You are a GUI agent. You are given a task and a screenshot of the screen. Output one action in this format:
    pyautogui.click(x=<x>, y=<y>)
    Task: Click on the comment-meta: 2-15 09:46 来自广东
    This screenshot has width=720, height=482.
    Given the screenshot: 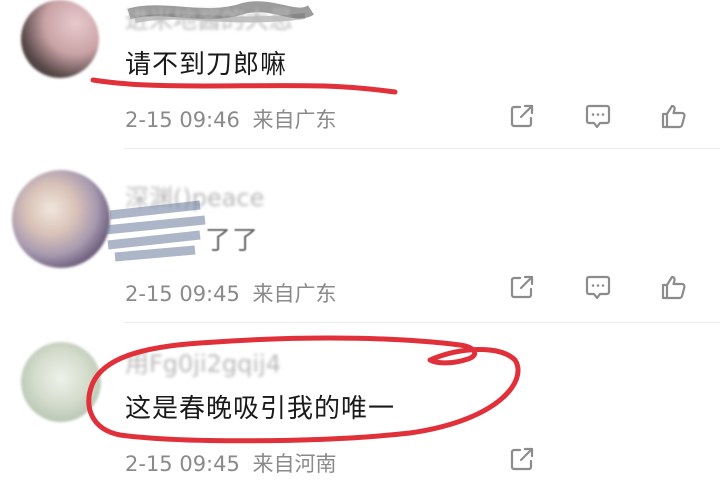 What is the action you would take?
    pyautogui.click(x=231, y=119)
    